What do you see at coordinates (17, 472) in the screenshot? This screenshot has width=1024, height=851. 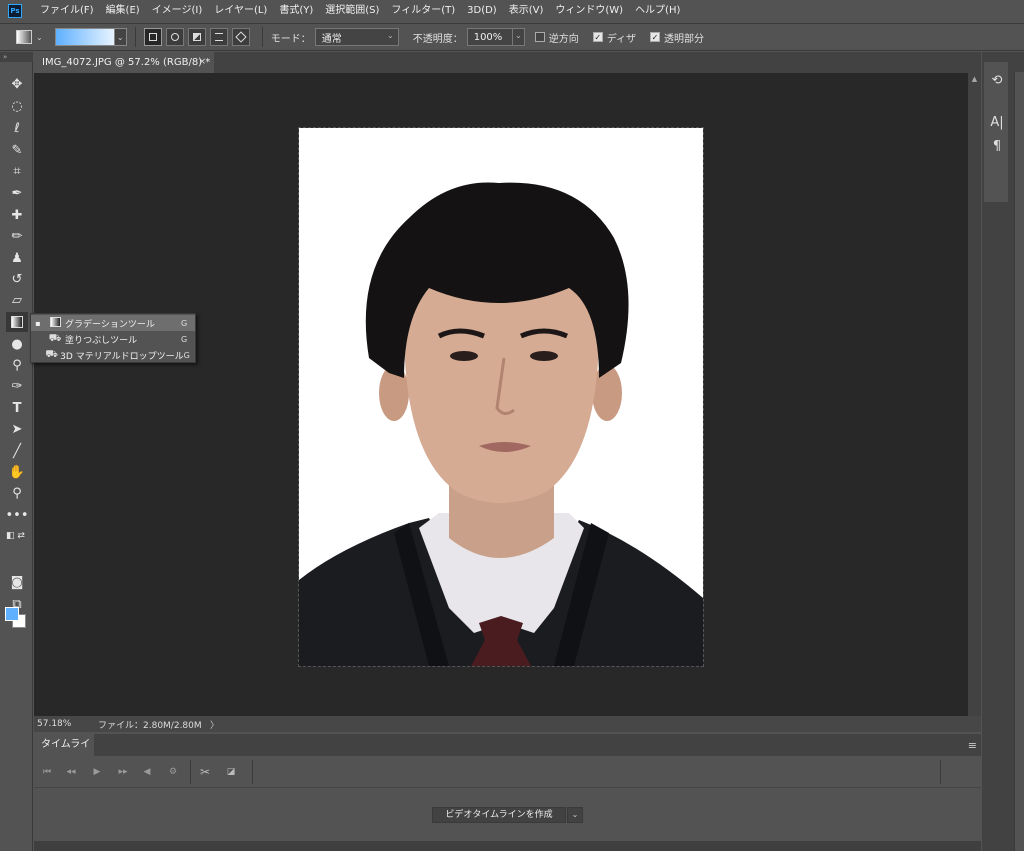 I see `hand-tool-icon: ✋` at bounding box center [17, 472].